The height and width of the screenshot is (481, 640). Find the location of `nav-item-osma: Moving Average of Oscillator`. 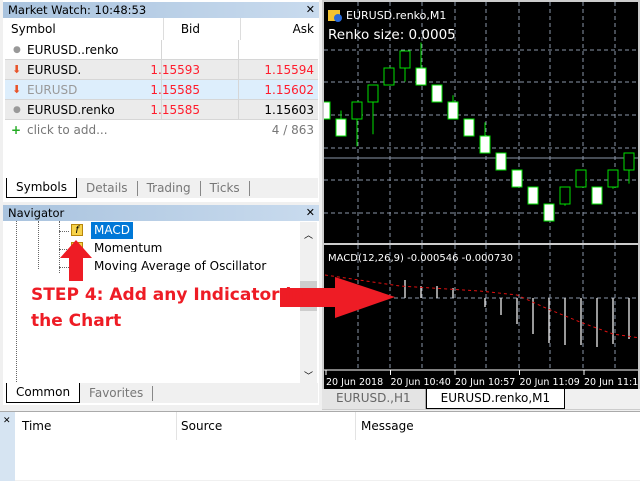

nav-item-osma: Moving Average of Oscillator is located at coordinates (181, 265).